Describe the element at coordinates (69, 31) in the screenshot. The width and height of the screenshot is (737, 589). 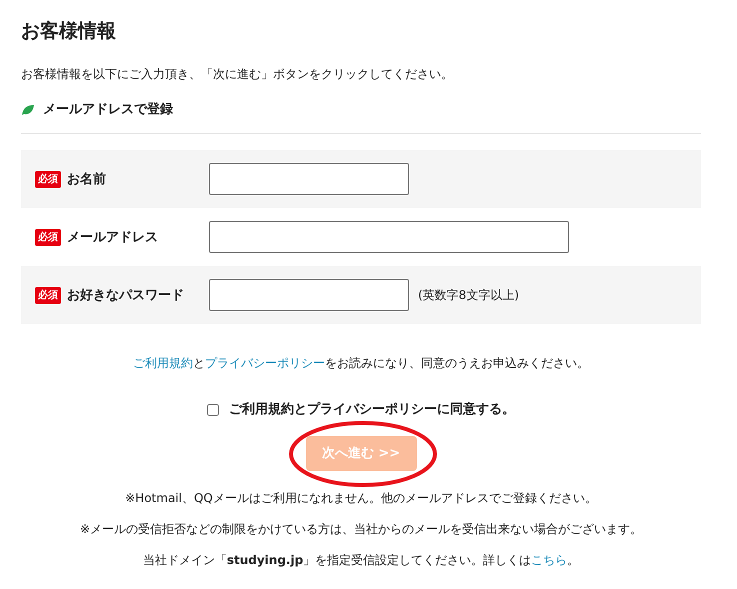
I see `page-title: お客様情報` at that location.